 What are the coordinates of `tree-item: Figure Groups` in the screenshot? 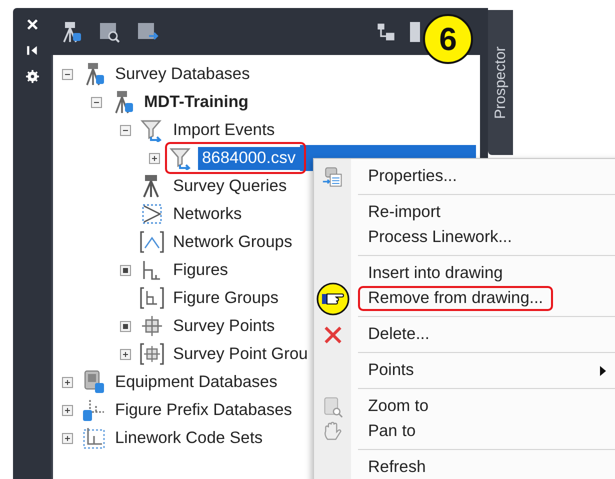 It's located at (225, 298).